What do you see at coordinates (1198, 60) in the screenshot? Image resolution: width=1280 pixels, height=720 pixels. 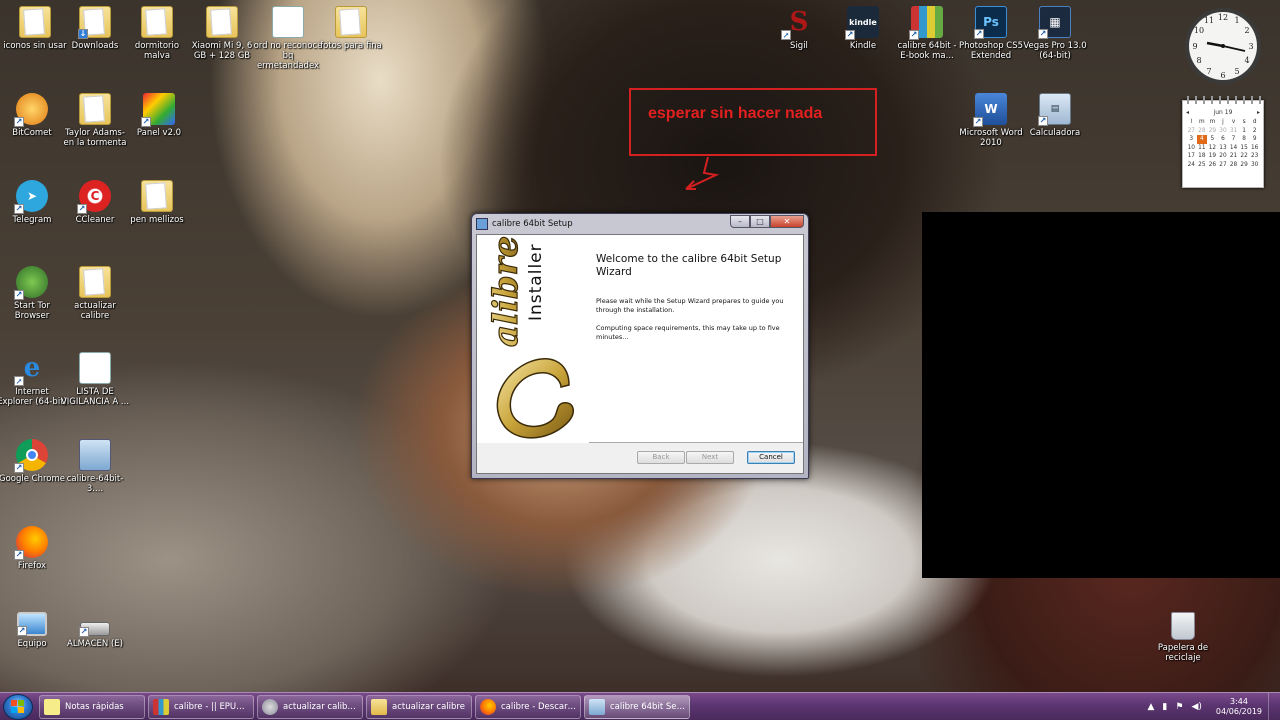 I see `svg-text: 8` at bounding box center [1198, 60].